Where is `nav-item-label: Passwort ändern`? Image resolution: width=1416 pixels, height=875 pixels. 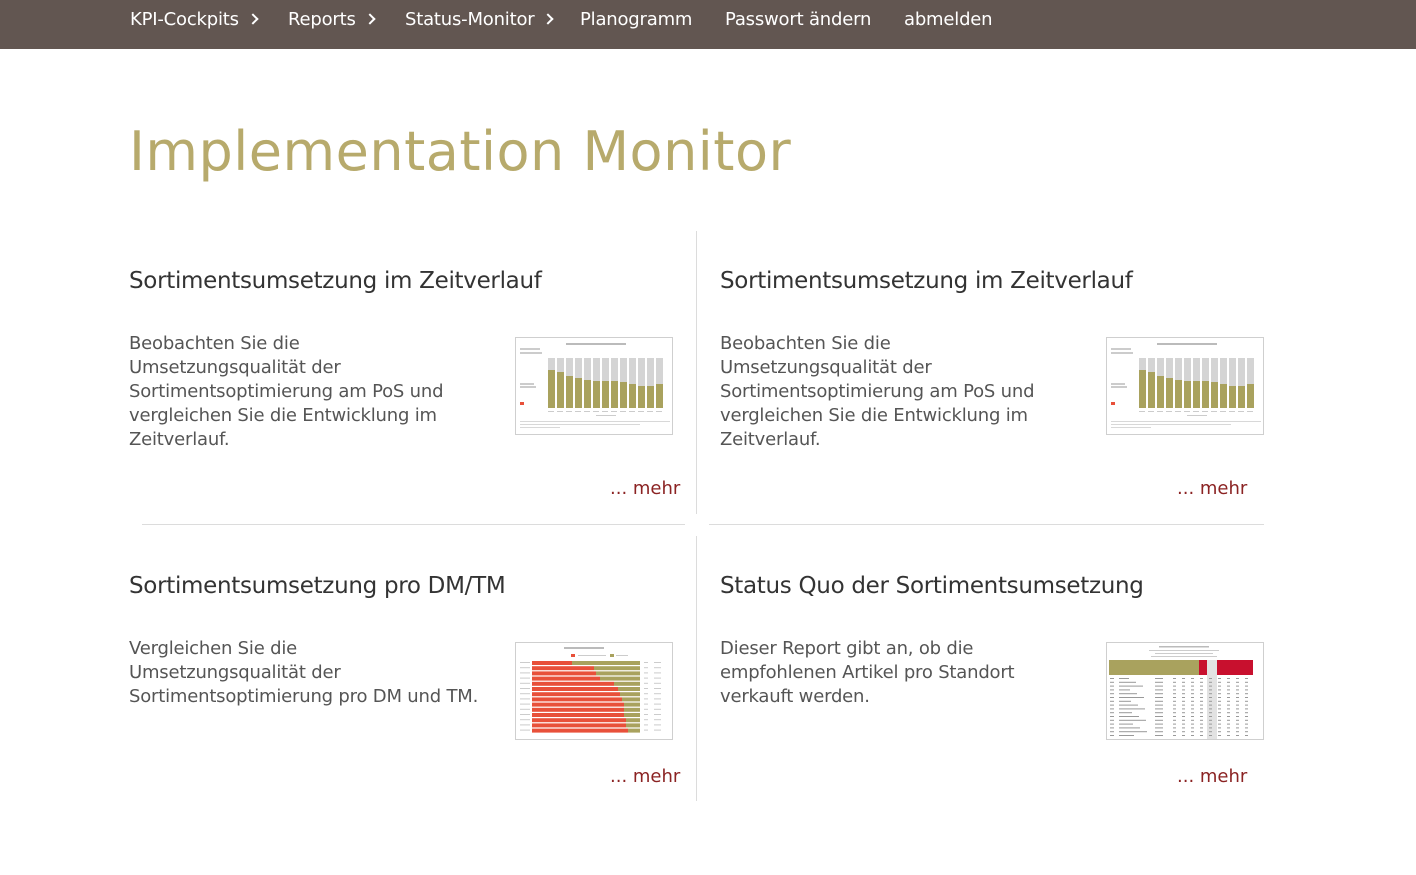
nav-item-label: Passwort ändern is located at coordinates (798, 19).